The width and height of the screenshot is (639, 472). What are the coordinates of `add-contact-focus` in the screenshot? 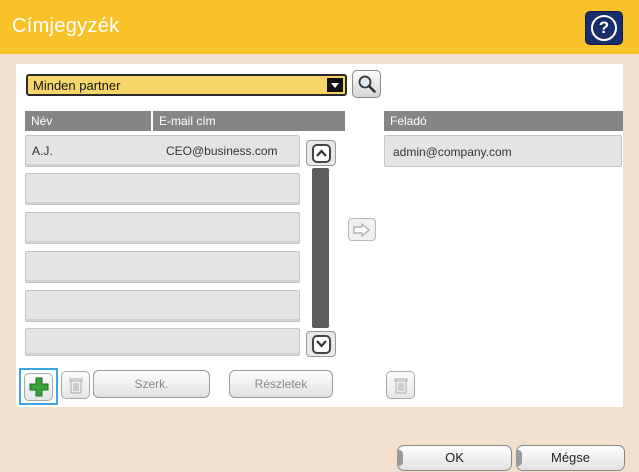 It's located at (38, 386).